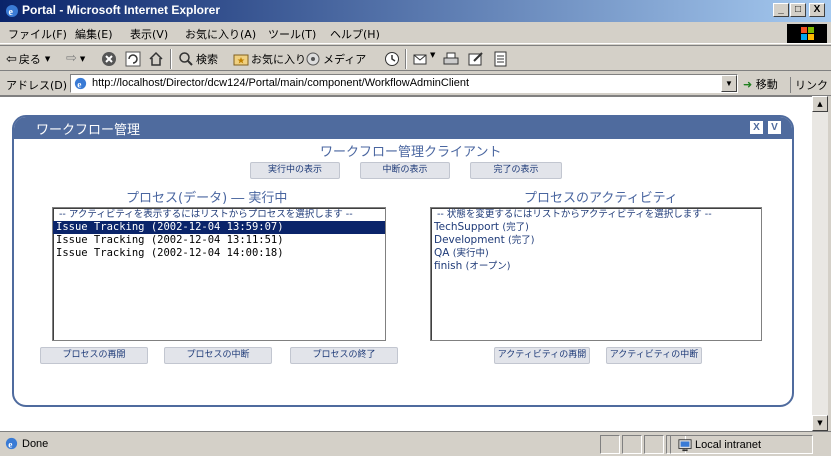 This screenshot has width=831, height=456. Describe the element at coordinates (94, 34) in the screenshot. I see `menu-edit: 編集(E)` at that location.